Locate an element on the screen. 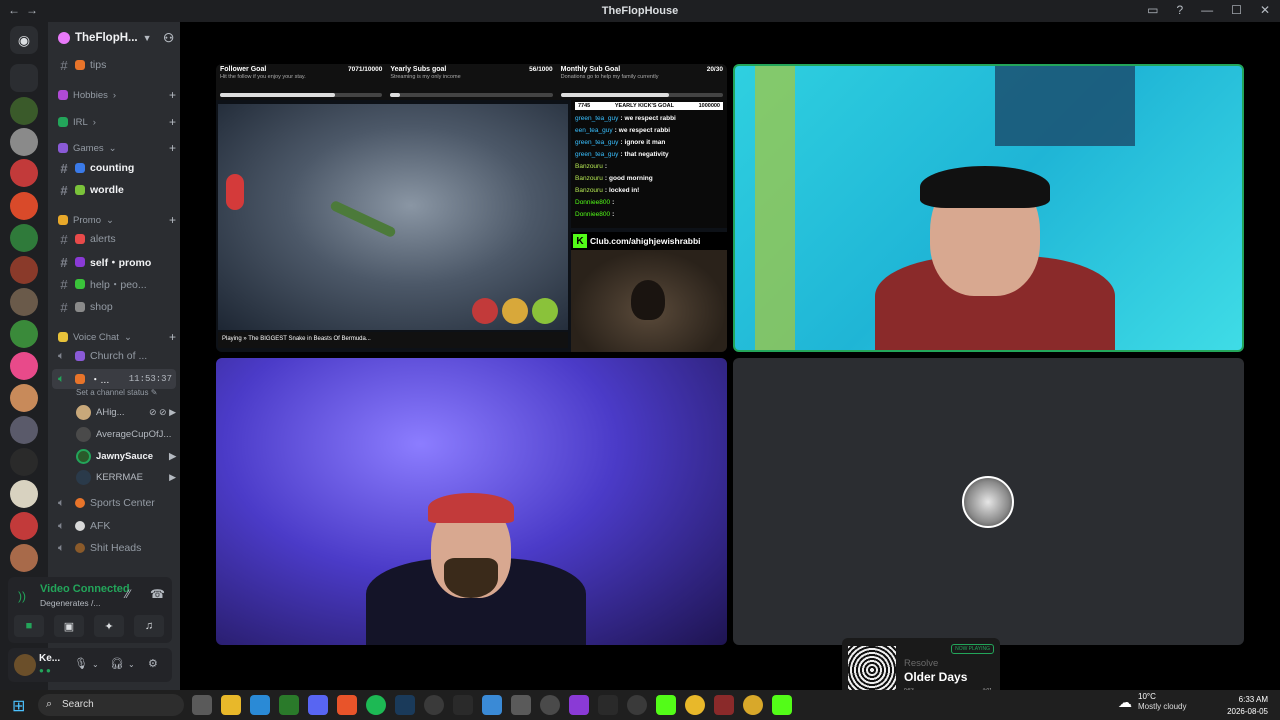 The image size is (1280, 720). voice-sports-center: 🔈︎ Sports Center is located at coordinates (114, 503).